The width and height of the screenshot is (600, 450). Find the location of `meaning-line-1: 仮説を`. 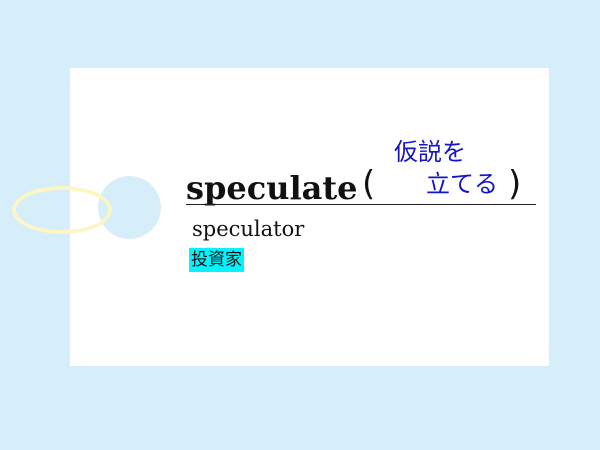

meaning-line-1: 仮説を is located at coordinates (430, 152).